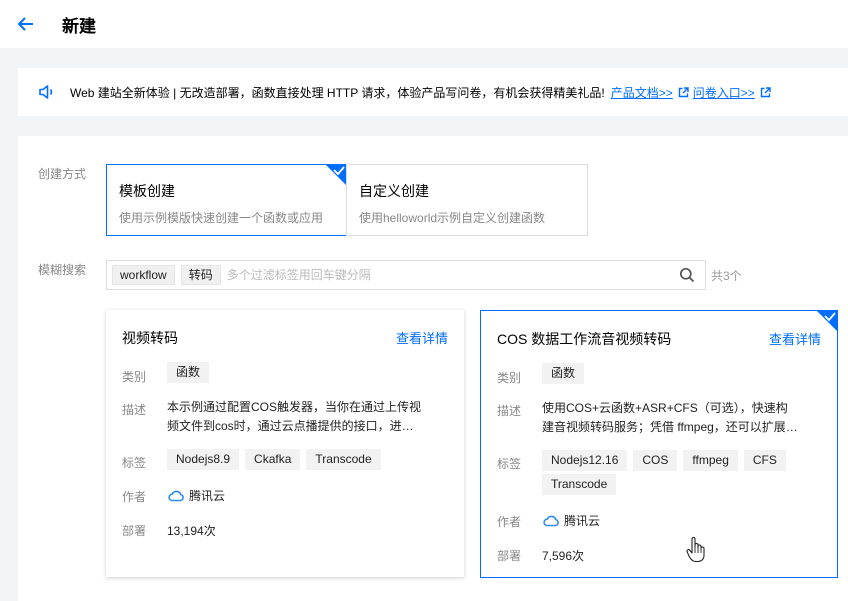 This screenshot has height=601, width=848. I want to click on back-arrow-icon, so click(26, 24).